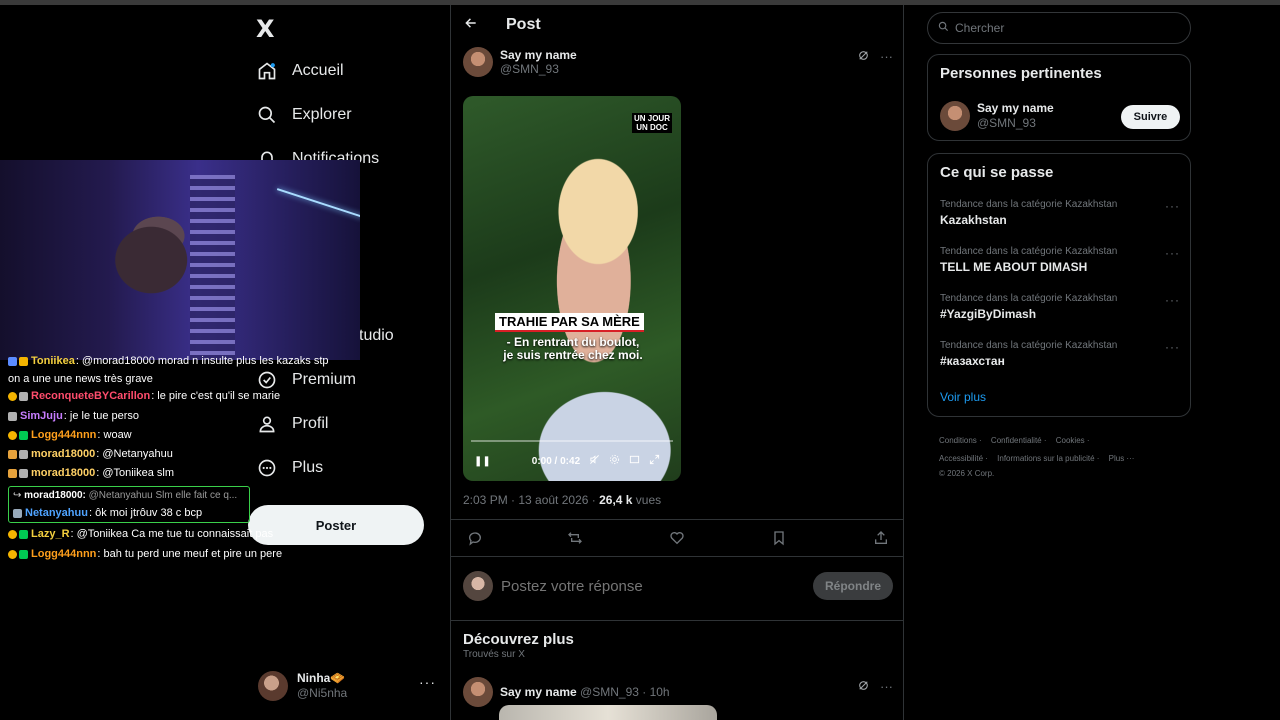 This screenshot has height=720, width=1280. Describe the element at coordinates (135, 473) in the screenshot. I see `chat-text: : @Toniikea slm` at that location.